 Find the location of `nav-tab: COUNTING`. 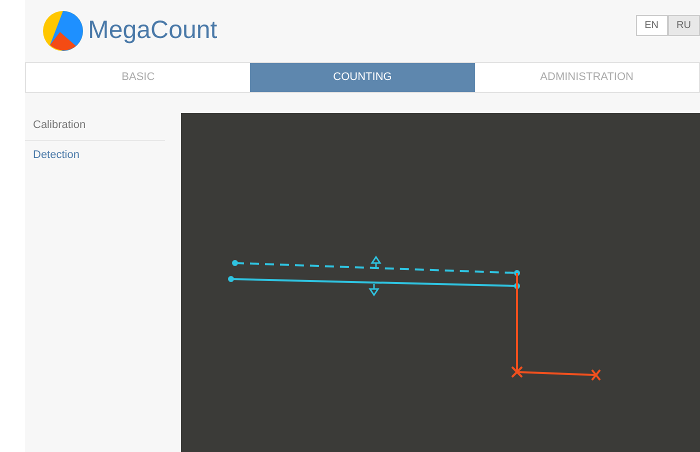

nav-tab: COUNTING is located at coordinates (362, 77).